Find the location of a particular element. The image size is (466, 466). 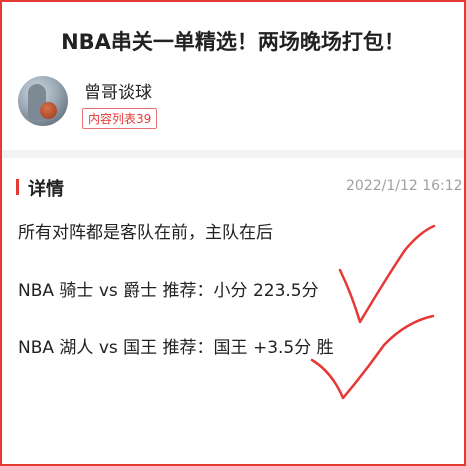

author-avatar is located at coordinates (43, 101).